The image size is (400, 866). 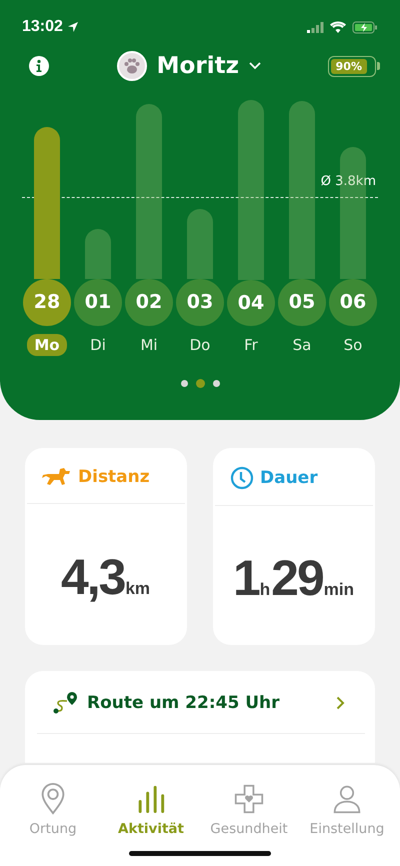 What do you see at coordinates (251, 303) in the screenshot?
I see `date-button: 04` at bounding box center [251, 303].